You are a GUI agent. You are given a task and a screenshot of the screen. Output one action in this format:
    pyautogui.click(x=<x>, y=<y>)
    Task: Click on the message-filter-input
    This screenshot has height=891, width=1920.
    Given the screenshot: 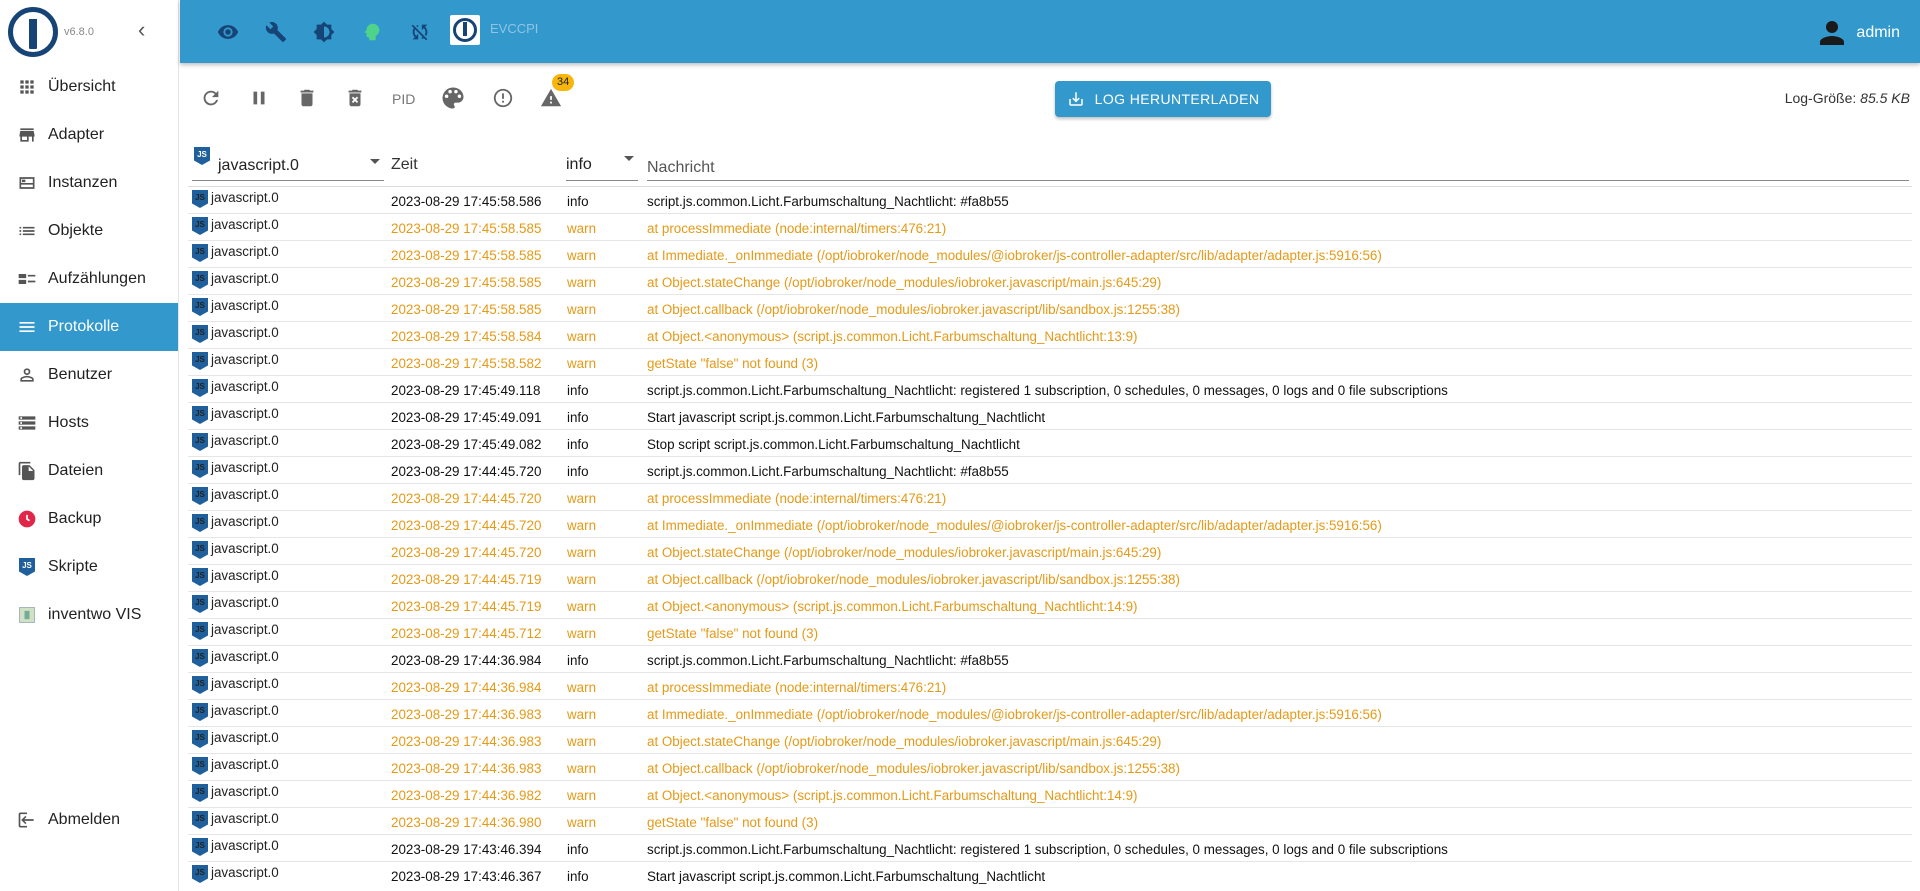 What is the action you would take?
    pyautogui.click(x=1278, y=162)
    